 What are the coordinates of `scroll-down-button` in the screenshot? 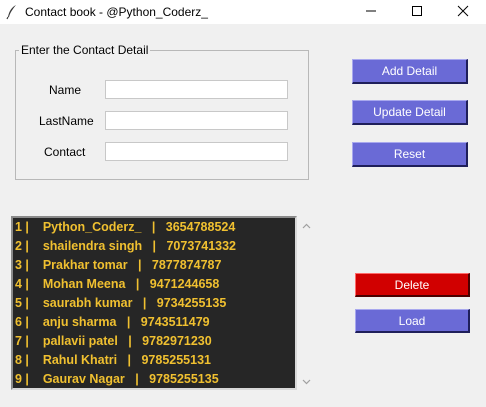 It's located at (306, 381).